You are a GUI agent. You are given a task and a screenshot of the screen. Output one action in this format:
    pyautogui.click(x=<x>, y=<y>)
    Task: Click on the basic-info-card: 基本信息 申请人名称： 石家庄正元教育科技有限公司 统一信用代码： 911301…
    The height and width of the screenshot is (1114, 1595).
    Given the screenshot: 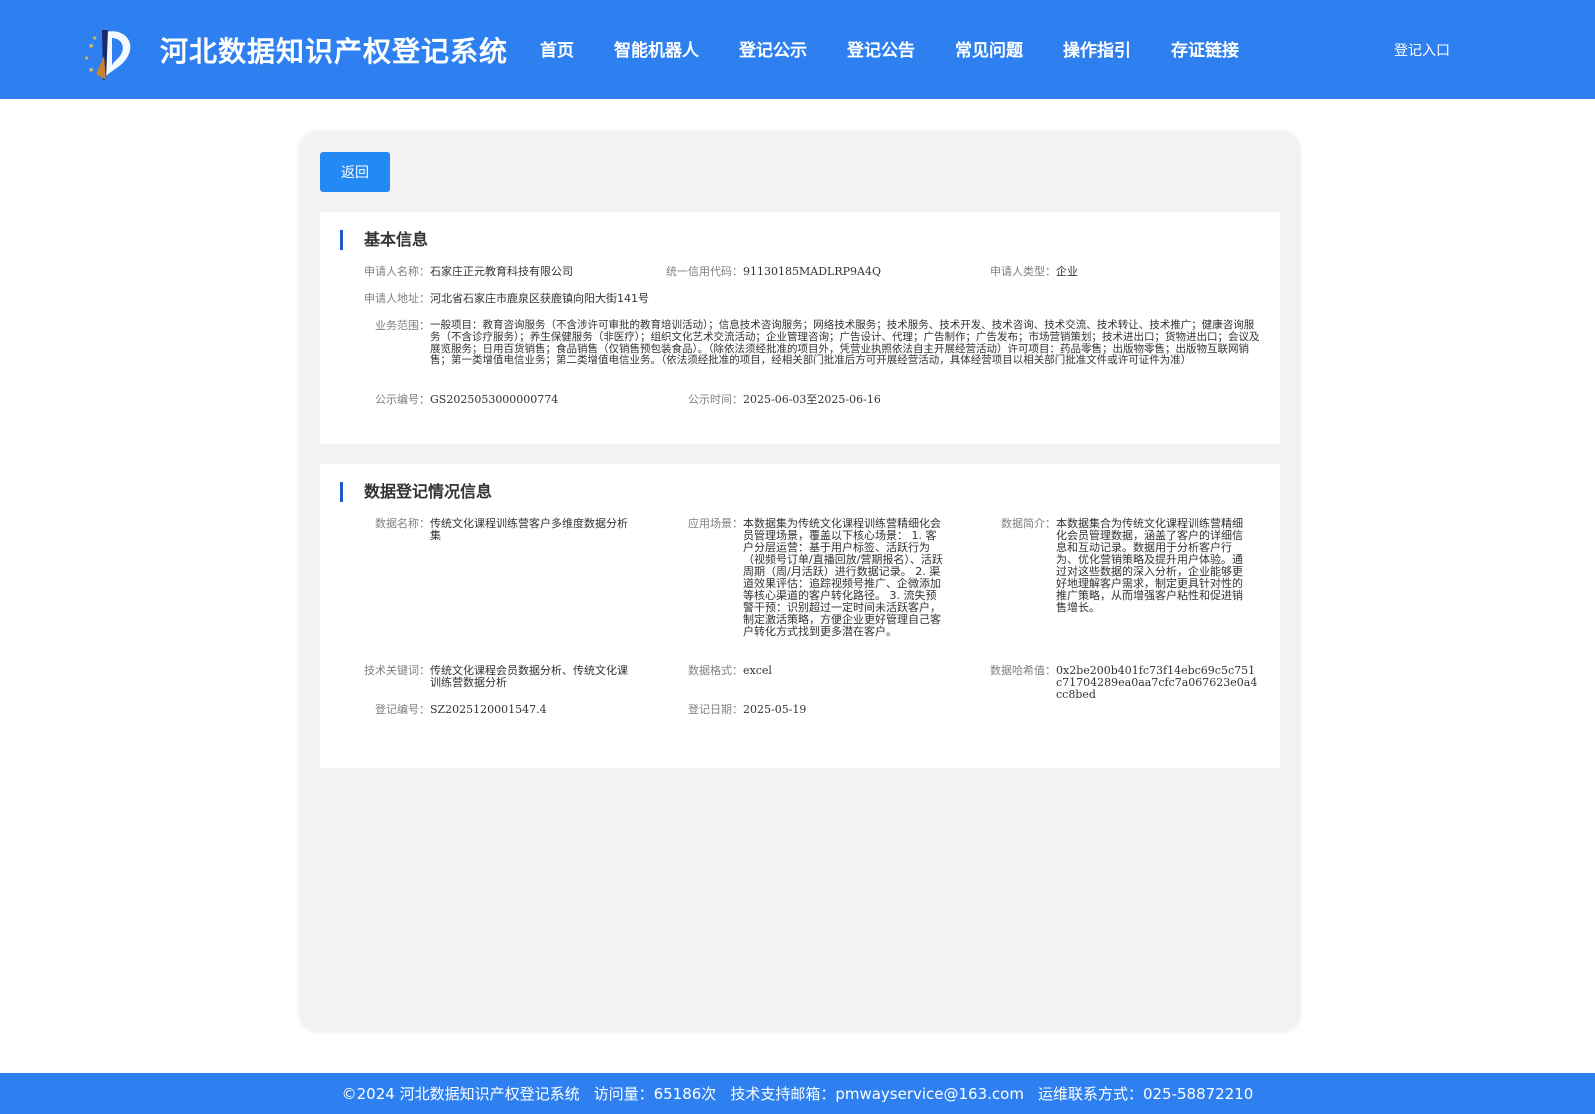 What is the action you would take?
    pyautogui.click(x=800, y=328)
    